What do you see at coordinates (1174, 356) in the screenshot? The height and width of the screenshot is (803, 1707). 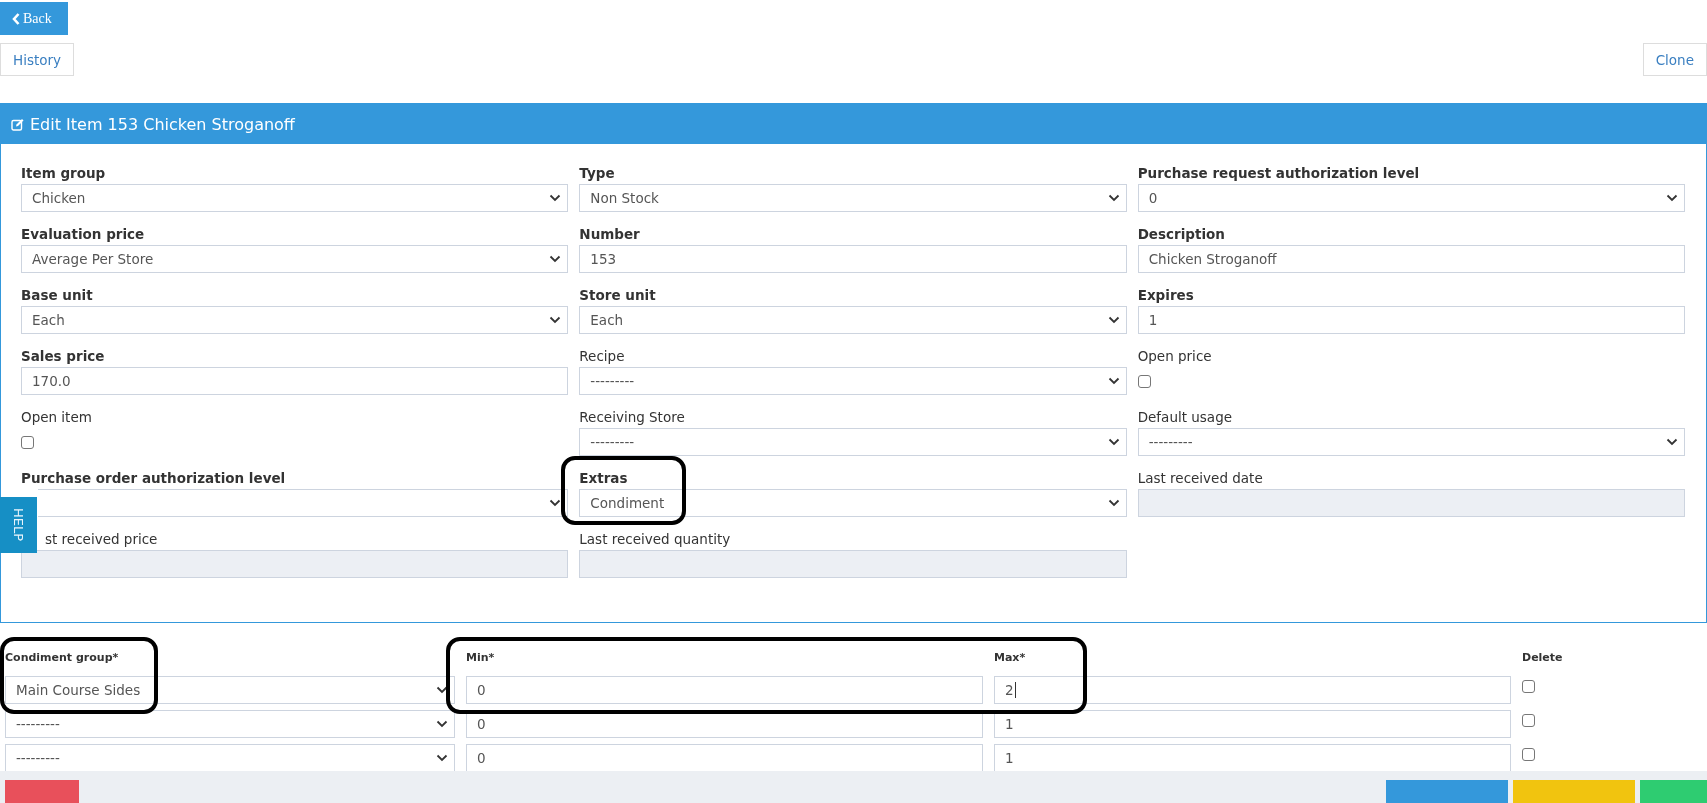 I see `field-label: Open price` at bounding box center [1174, 356].